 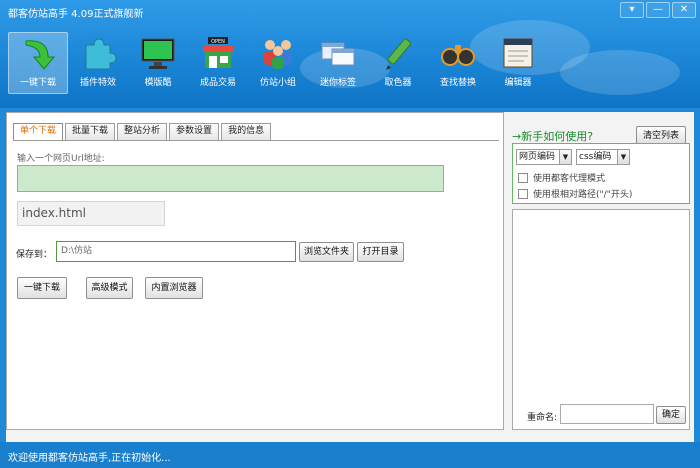 I want to click on filename-input: index.html, so click(x=91, y=213).